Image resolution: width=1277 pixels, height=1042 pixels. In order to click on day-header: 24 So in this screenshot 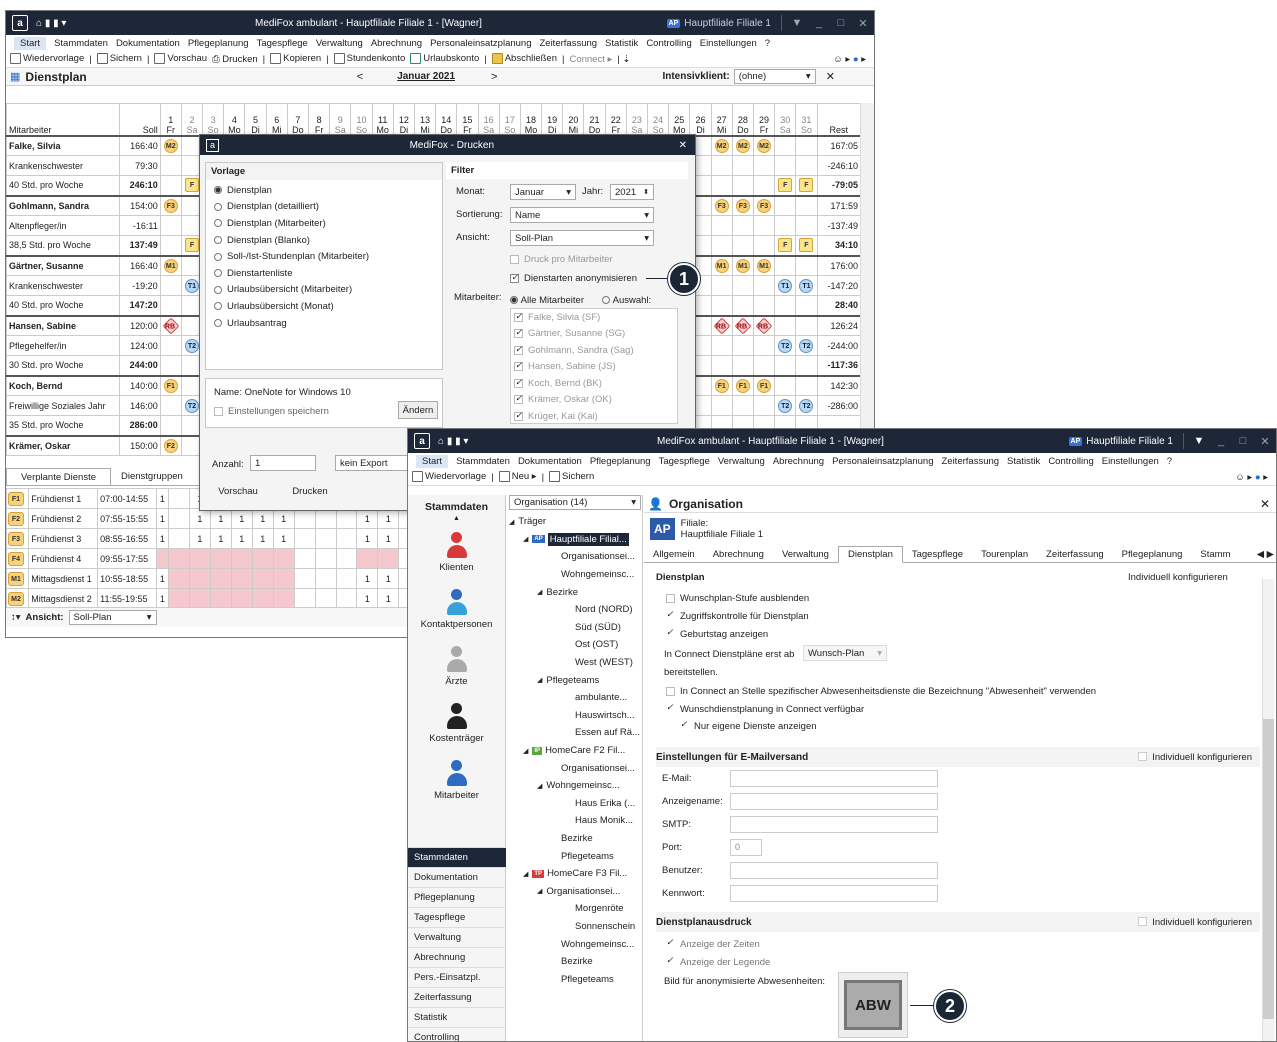, I will do `click(658, 119)`.